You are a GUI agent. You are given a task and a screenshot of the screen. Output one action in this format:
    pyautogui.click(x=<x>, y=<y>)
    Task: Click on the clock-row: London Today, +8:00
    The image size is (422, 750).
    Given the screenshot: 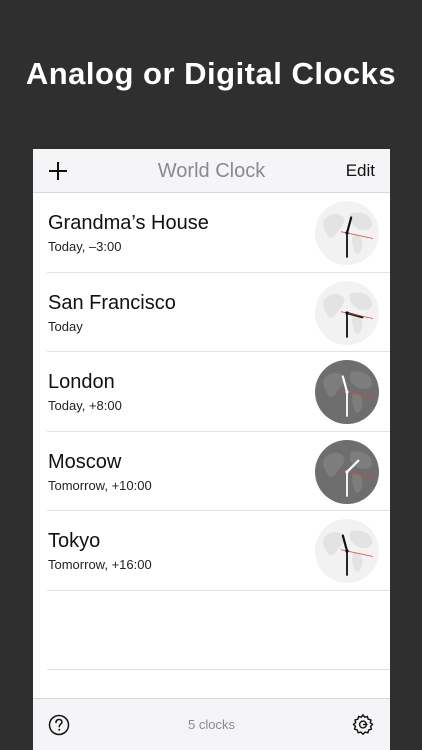 What is the action you would take?
    pyautogui.click(x=218, y=392)
    